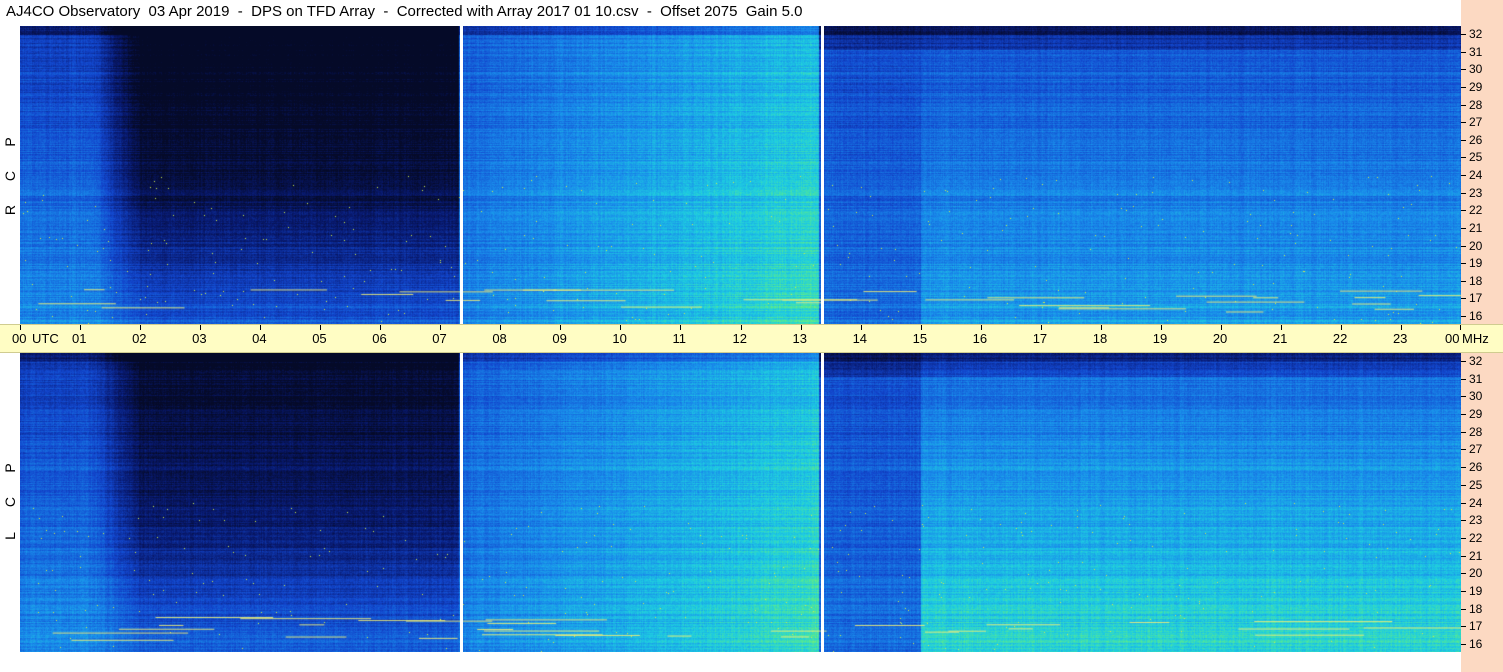 The image size is (1503, 672). Describe the element at coordinates (10, 536) in the screenshot. I see `lcp-letter-l: L` at that location.